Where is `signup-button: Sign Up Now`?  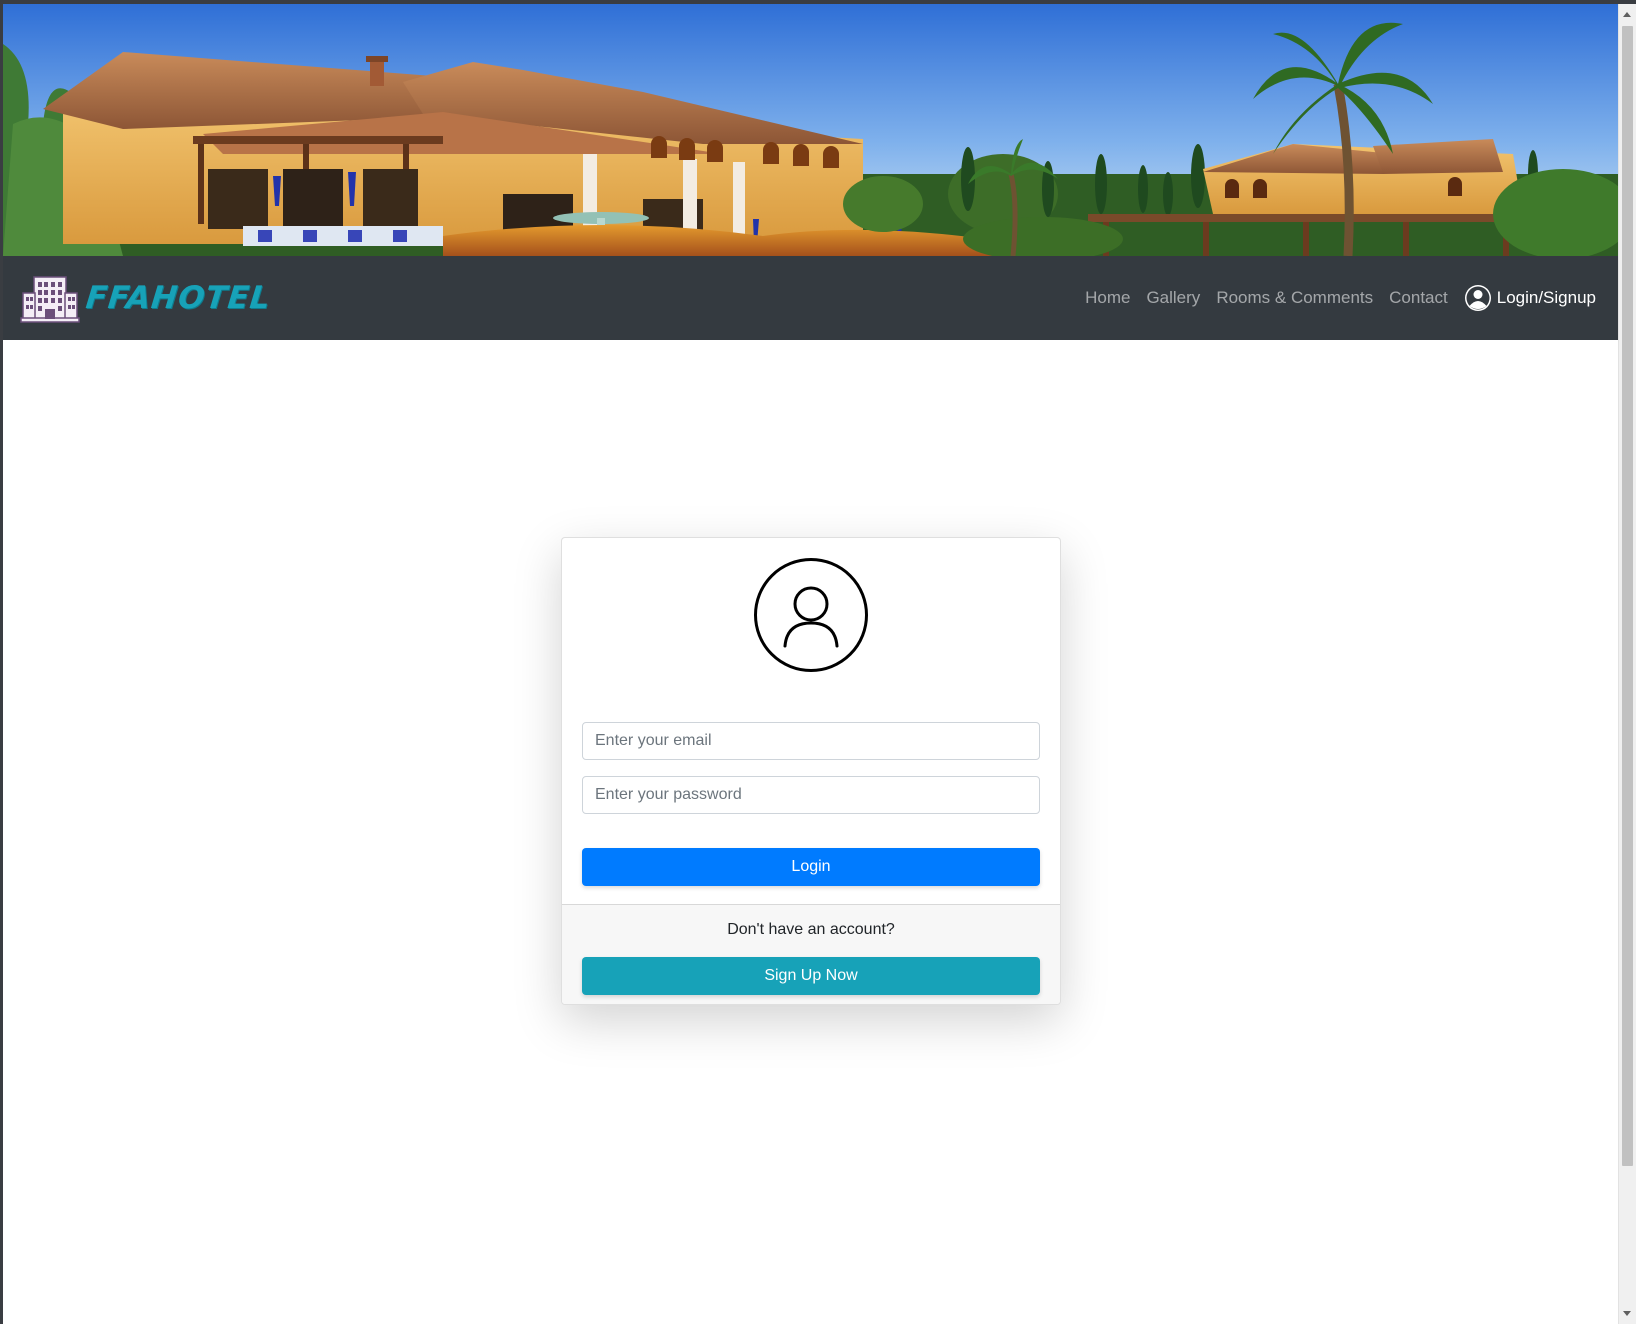
signup-button: Sign Up Now is located at coordinates (811, 976).